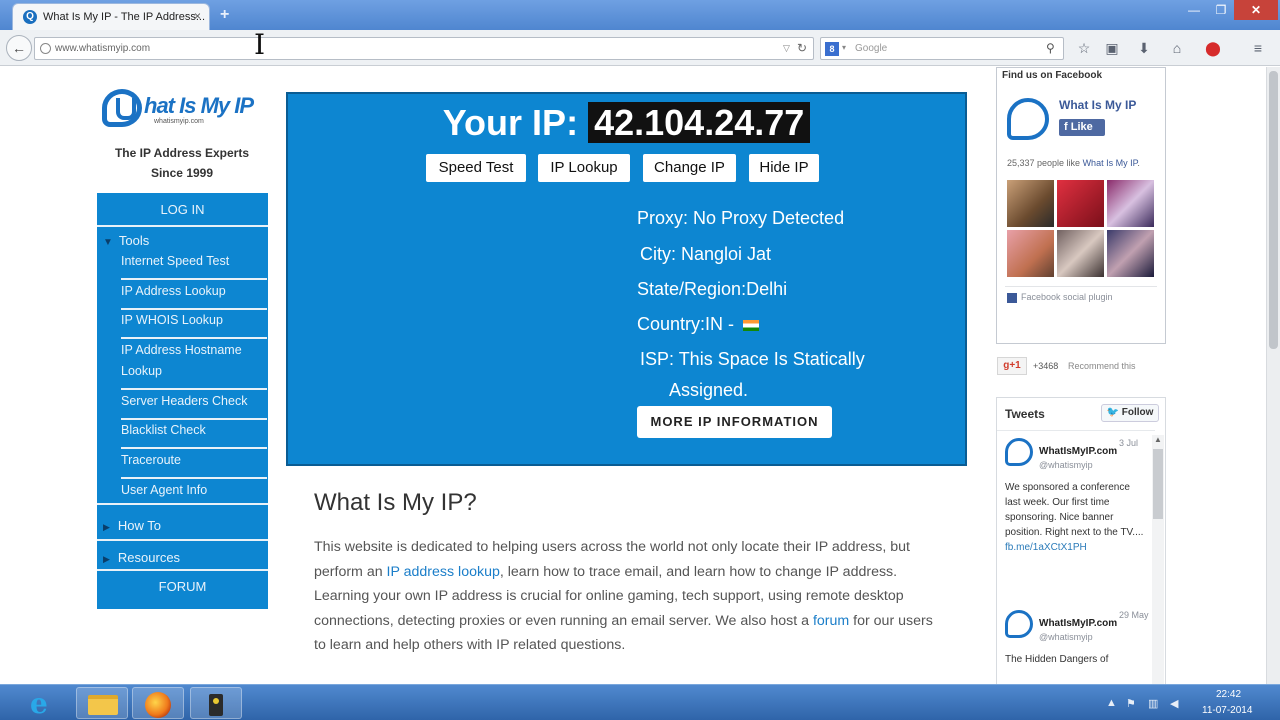  Describe the element at coordinates (1221, 10) in the screenshot. I see `maximize-button: ❐` at that location.